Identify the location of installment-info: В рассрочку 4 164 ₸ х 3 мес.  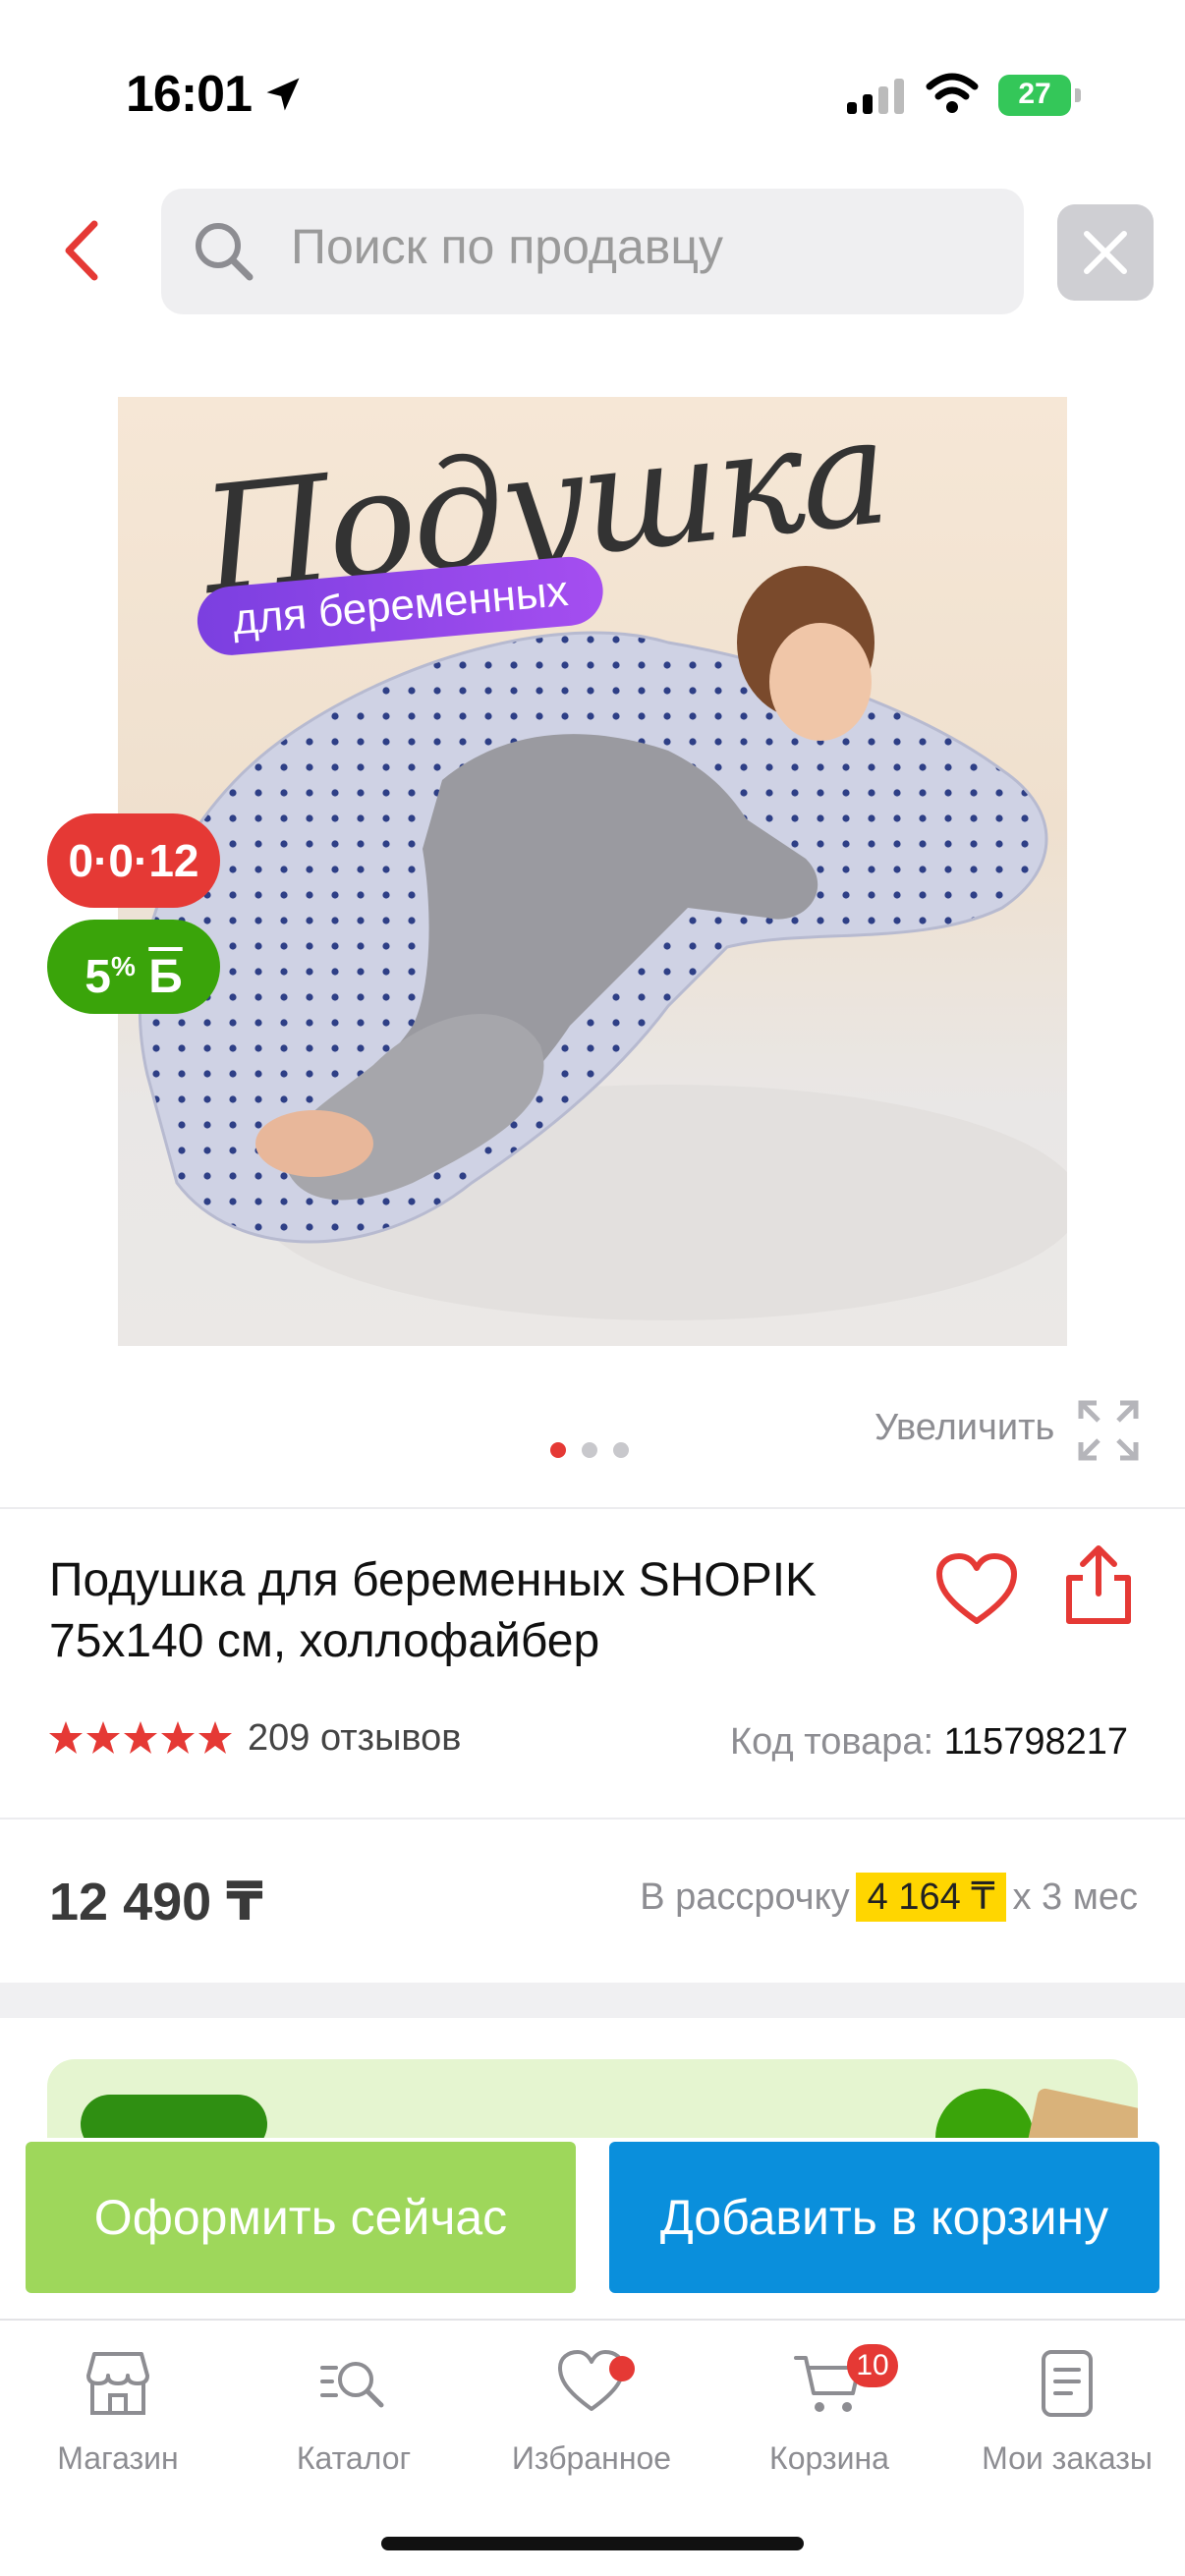
(889, 1897).